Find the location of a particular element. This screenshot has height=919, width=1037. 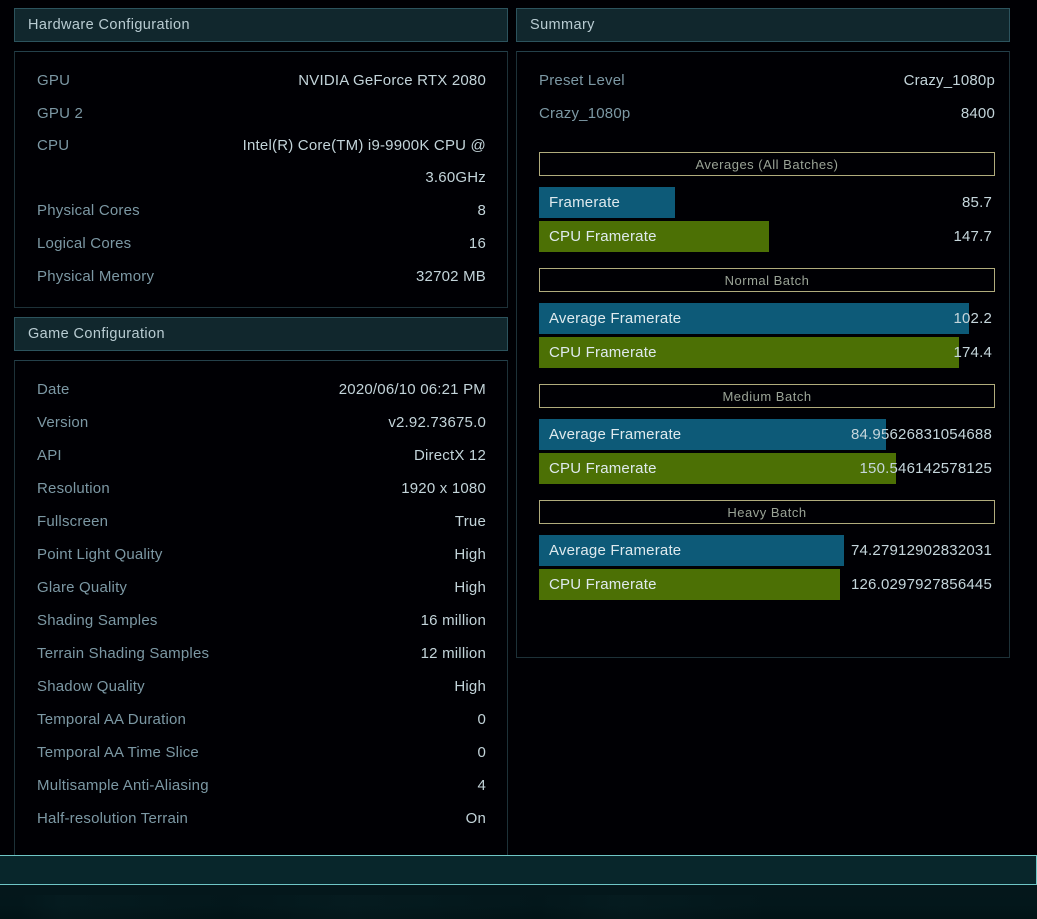

bar-value: 147.7 is located at coordinates (972, 236).